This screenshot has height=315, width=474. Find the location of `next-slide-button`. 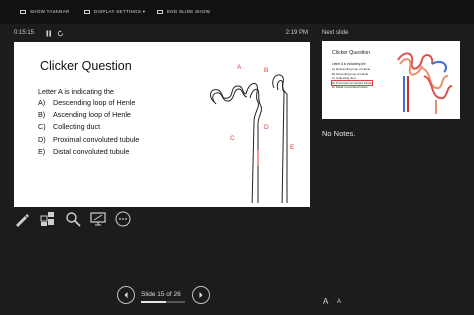

next-slide-button is located at coordinates (201, 295).